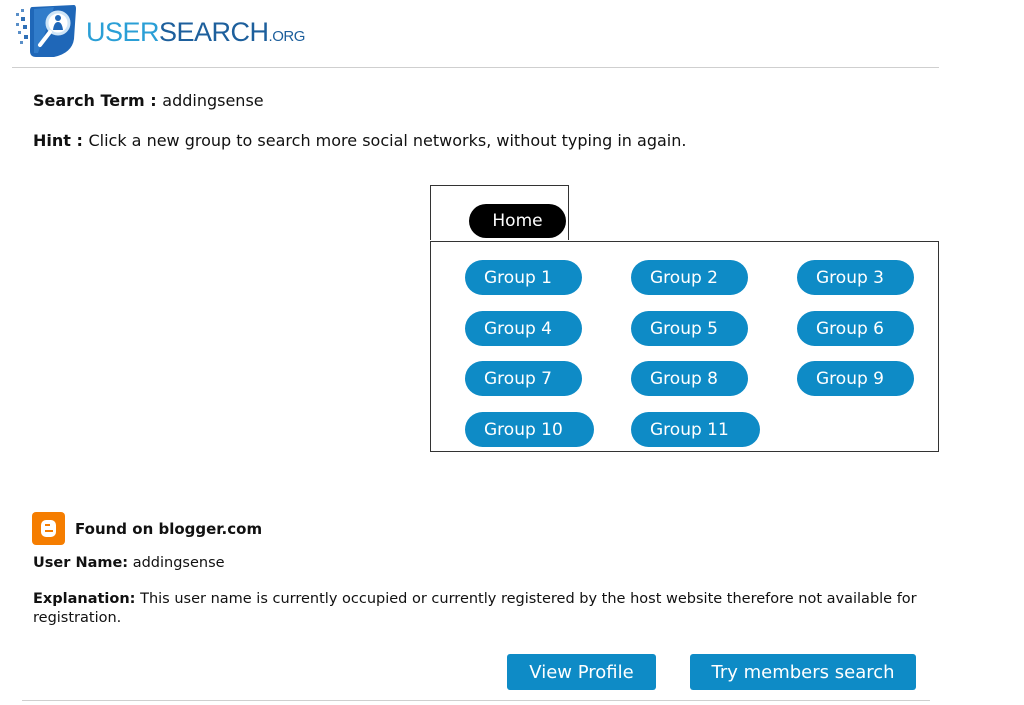  Describe the element at coordinates (517, 221) in the screenshot. I see `home-button: Home` at that location.